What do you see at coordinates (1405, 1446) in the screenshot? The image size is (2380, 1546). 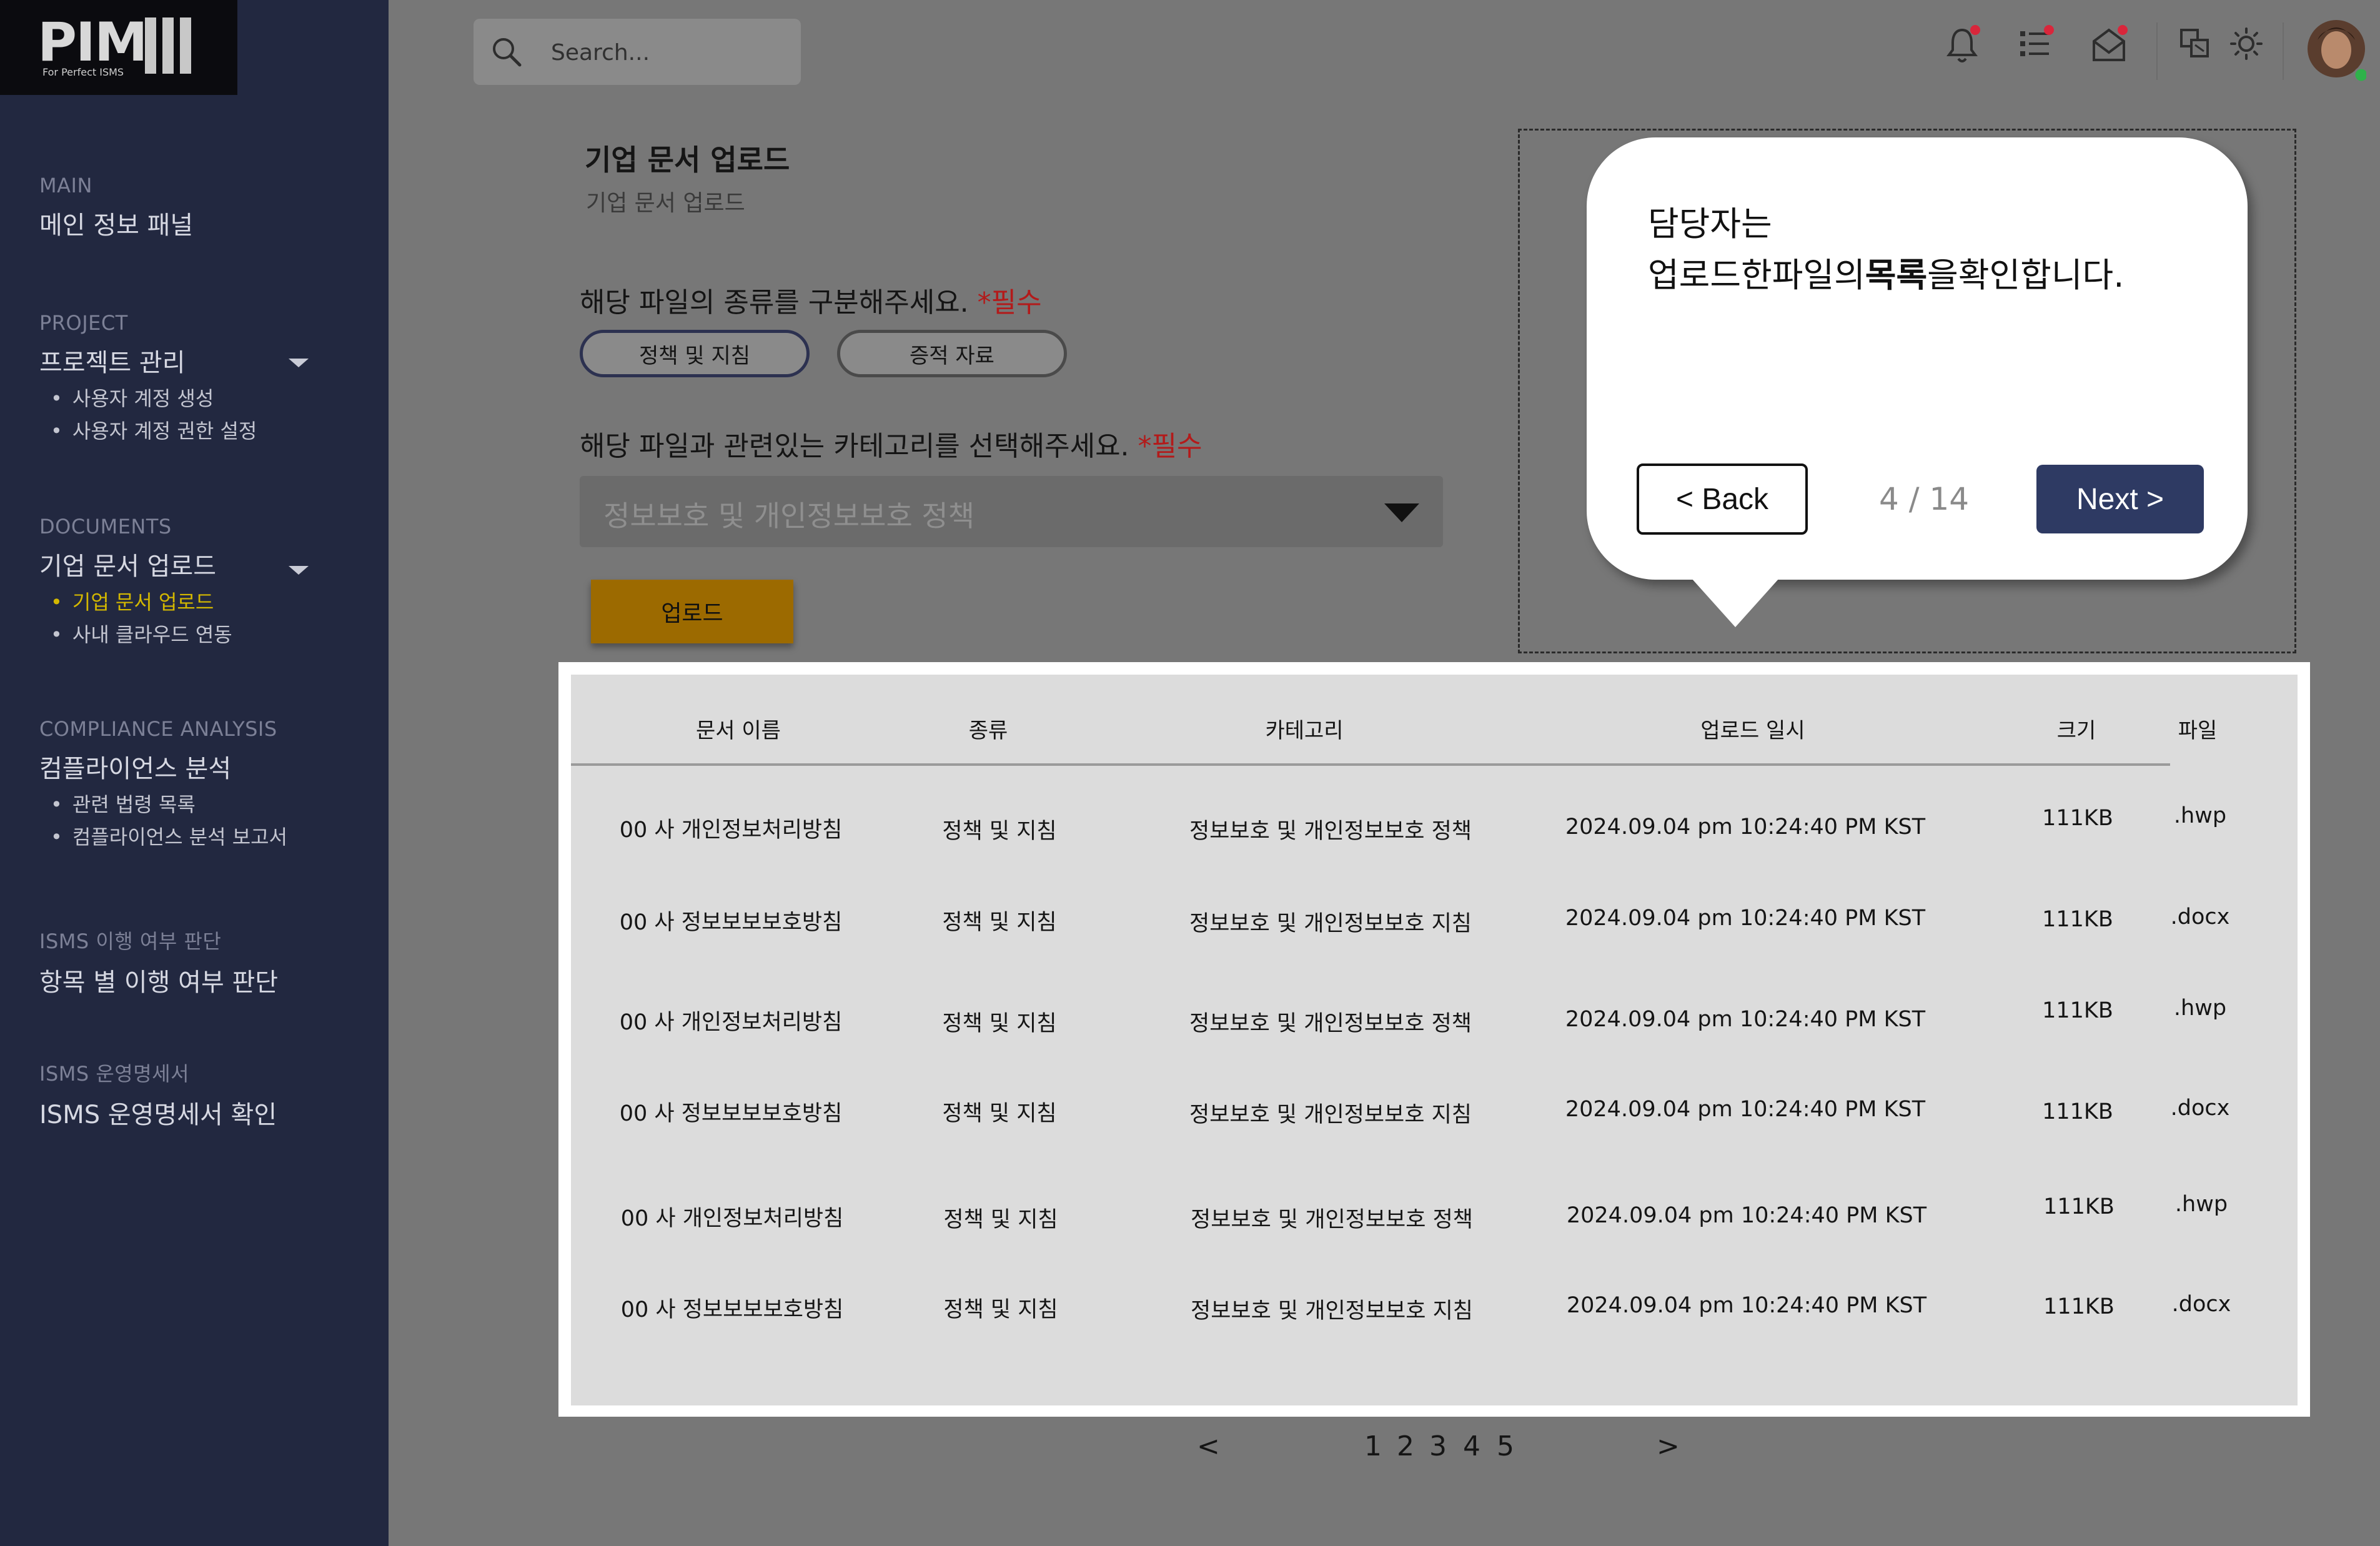 I see `pagination-page-2: 2` at bounding box center [1405, 1446].